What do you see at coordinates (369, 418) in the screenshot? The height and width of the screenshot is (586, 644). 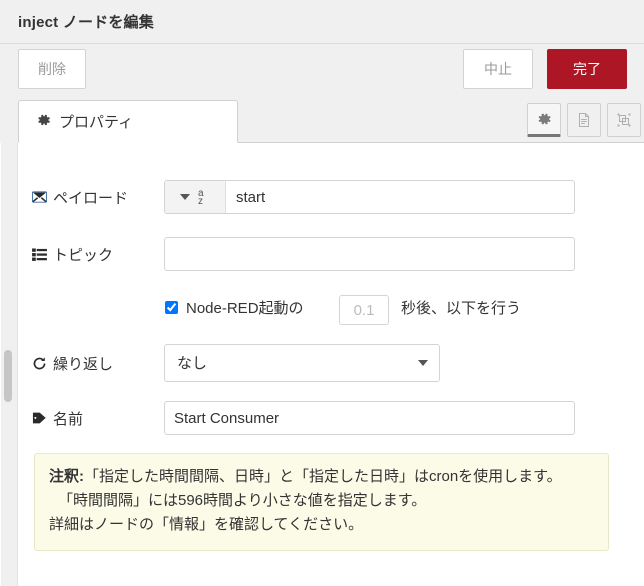 I see `name-input` at bounding box center [369, 418].